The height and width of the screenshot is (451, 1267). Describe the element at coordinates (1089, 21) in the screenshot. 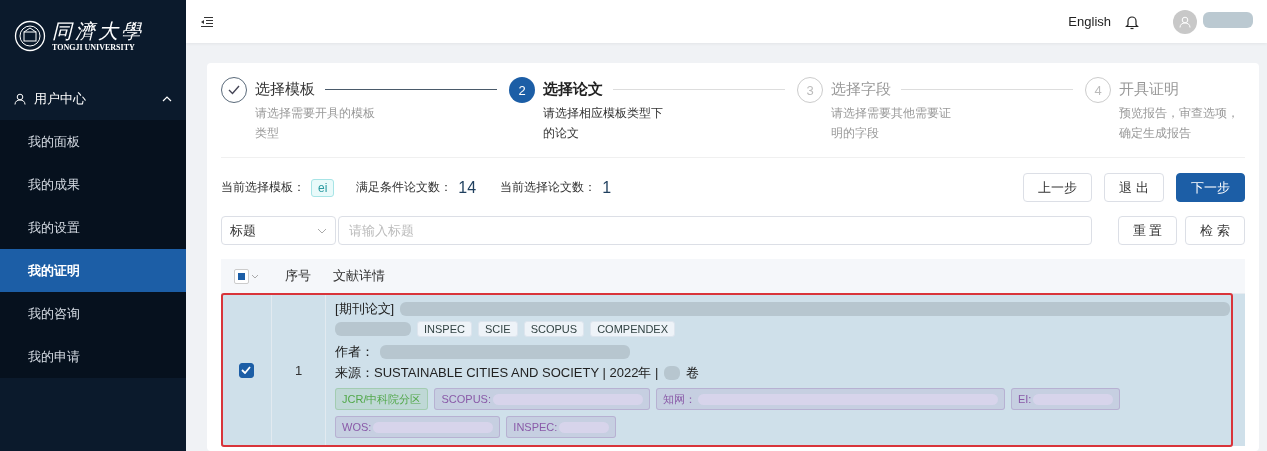

I see `language-link: English` at that location.